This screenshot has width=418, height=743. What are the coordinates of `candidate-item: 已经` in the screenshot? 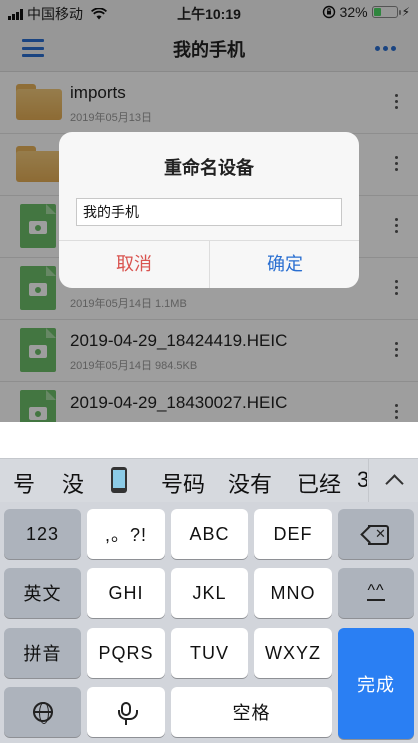 It's located at (319, 483).